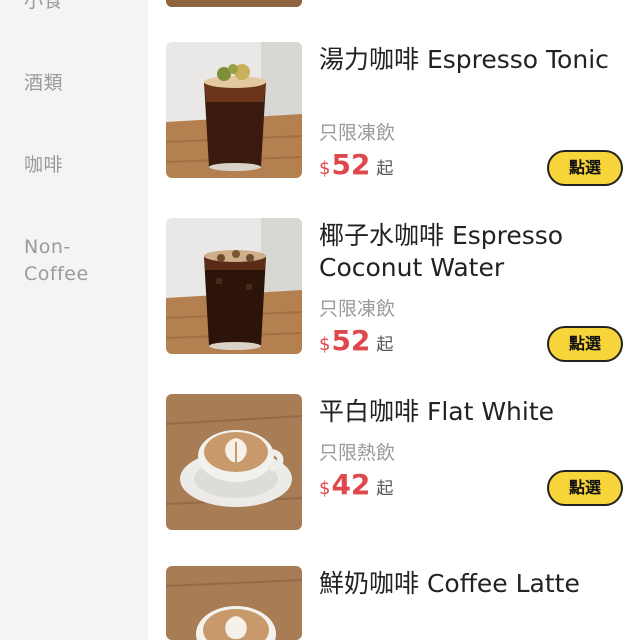  Describe the element at coordinates (351, 484) in the screenshot. I see `price-amount: 42` at that location.